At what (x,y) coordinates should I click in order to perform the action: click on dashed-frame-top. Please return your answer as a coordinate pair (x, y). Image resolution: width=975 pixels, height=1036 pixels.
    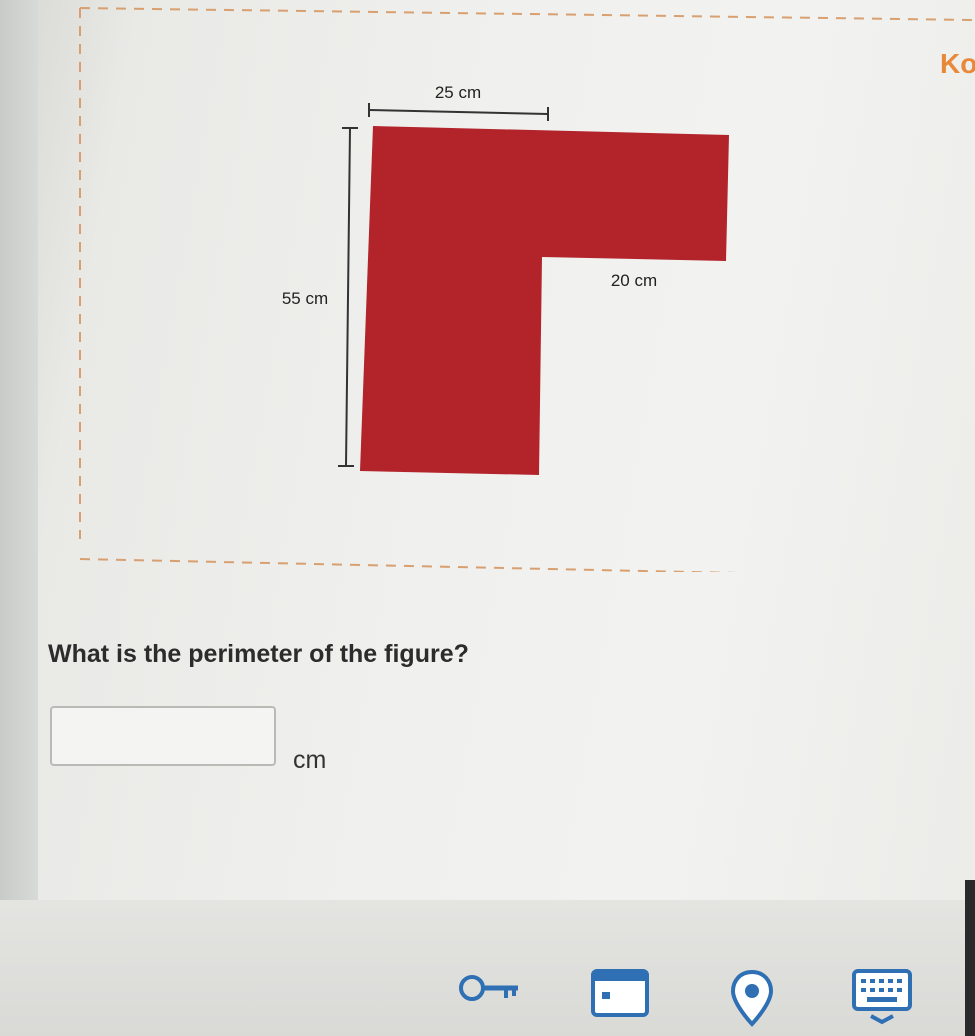
    Looking at the image, I should click on (526, 14).